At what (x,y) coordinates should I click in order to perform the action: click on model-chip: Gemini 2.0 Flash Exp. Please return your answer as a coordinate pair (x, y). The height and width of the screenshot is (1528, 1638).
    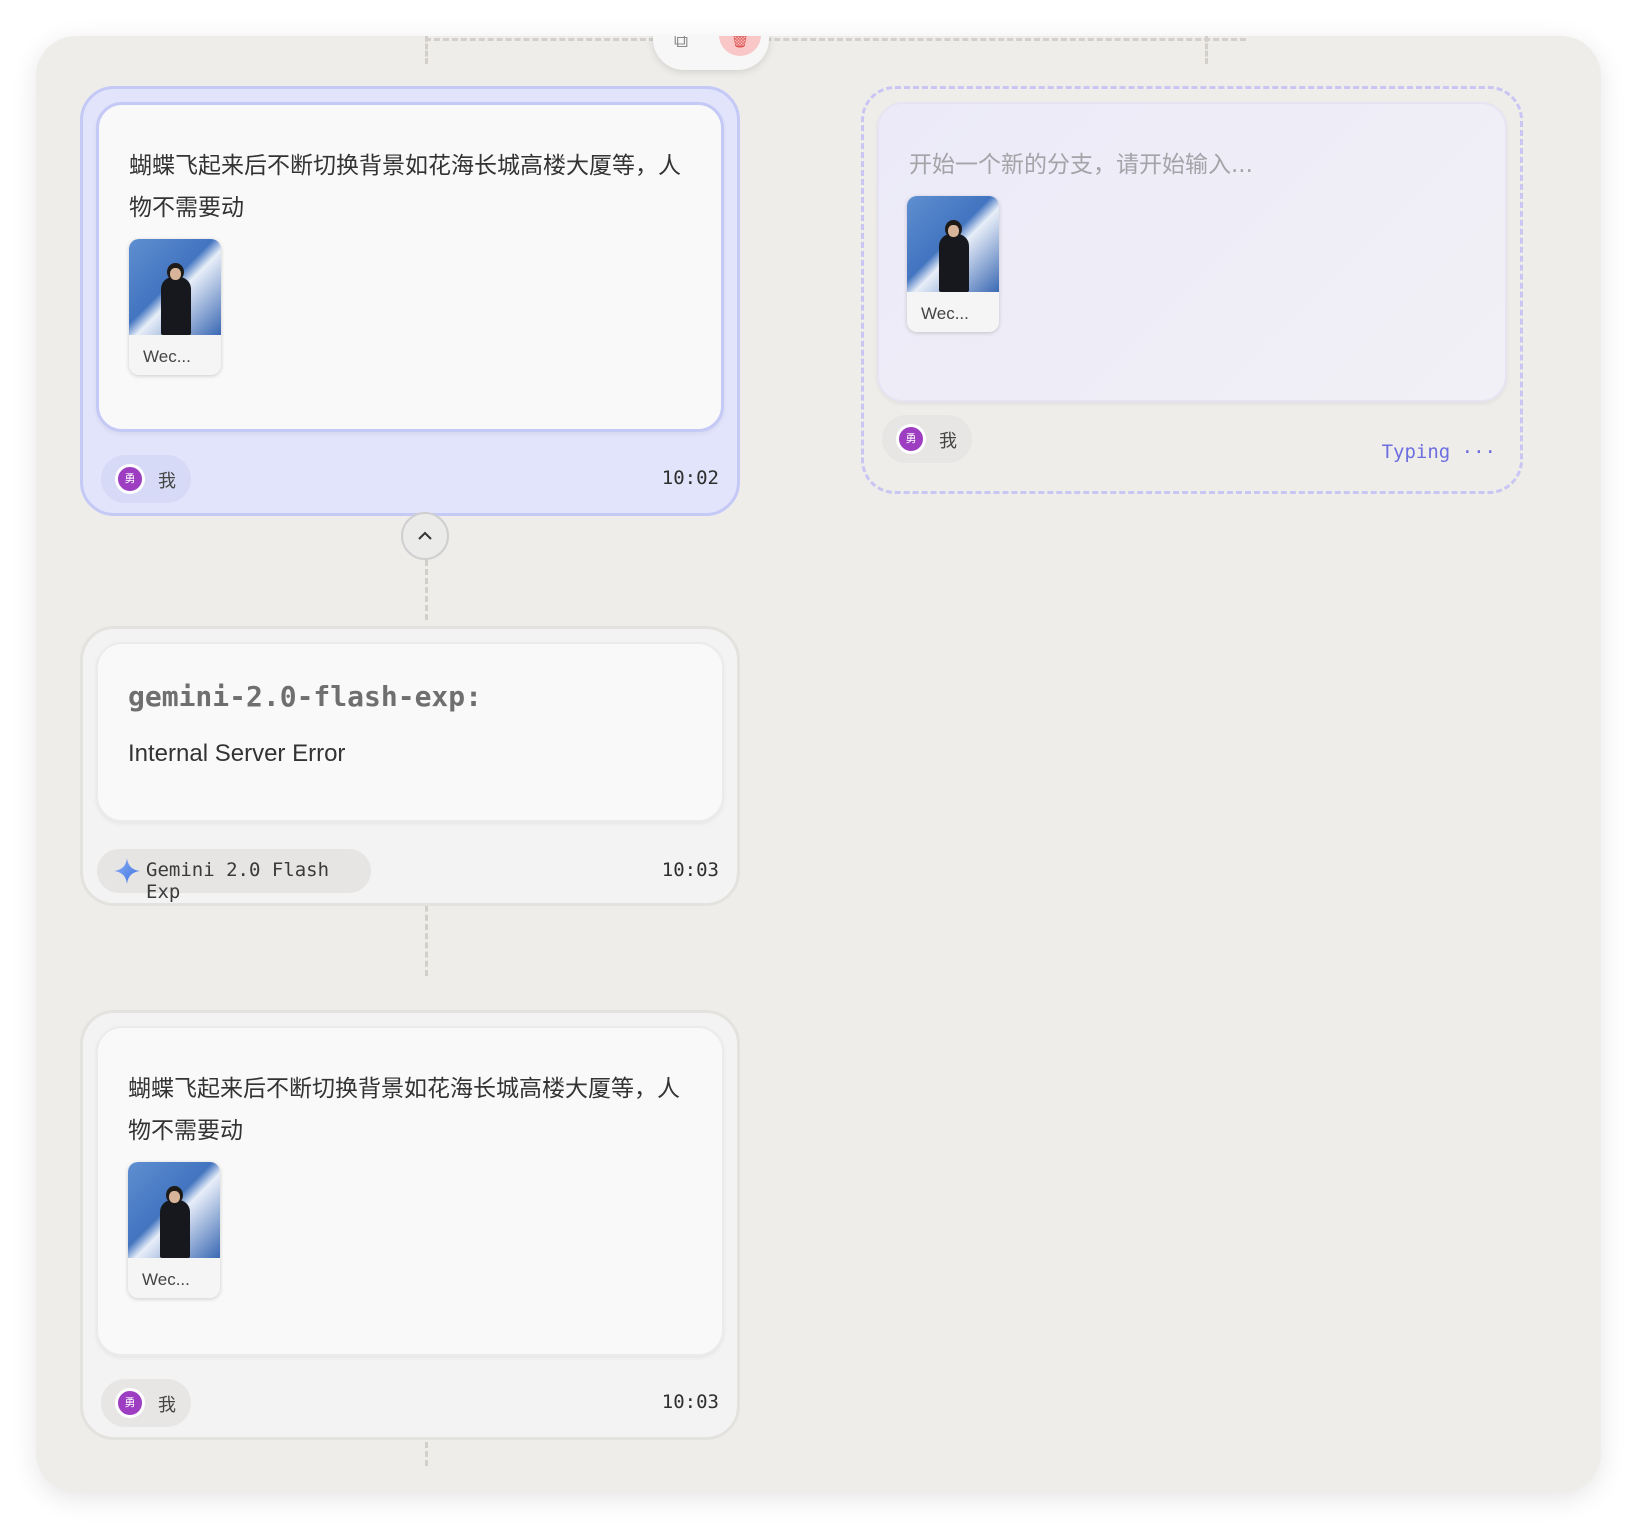
    Looking at the image, I should click on (234, 876).